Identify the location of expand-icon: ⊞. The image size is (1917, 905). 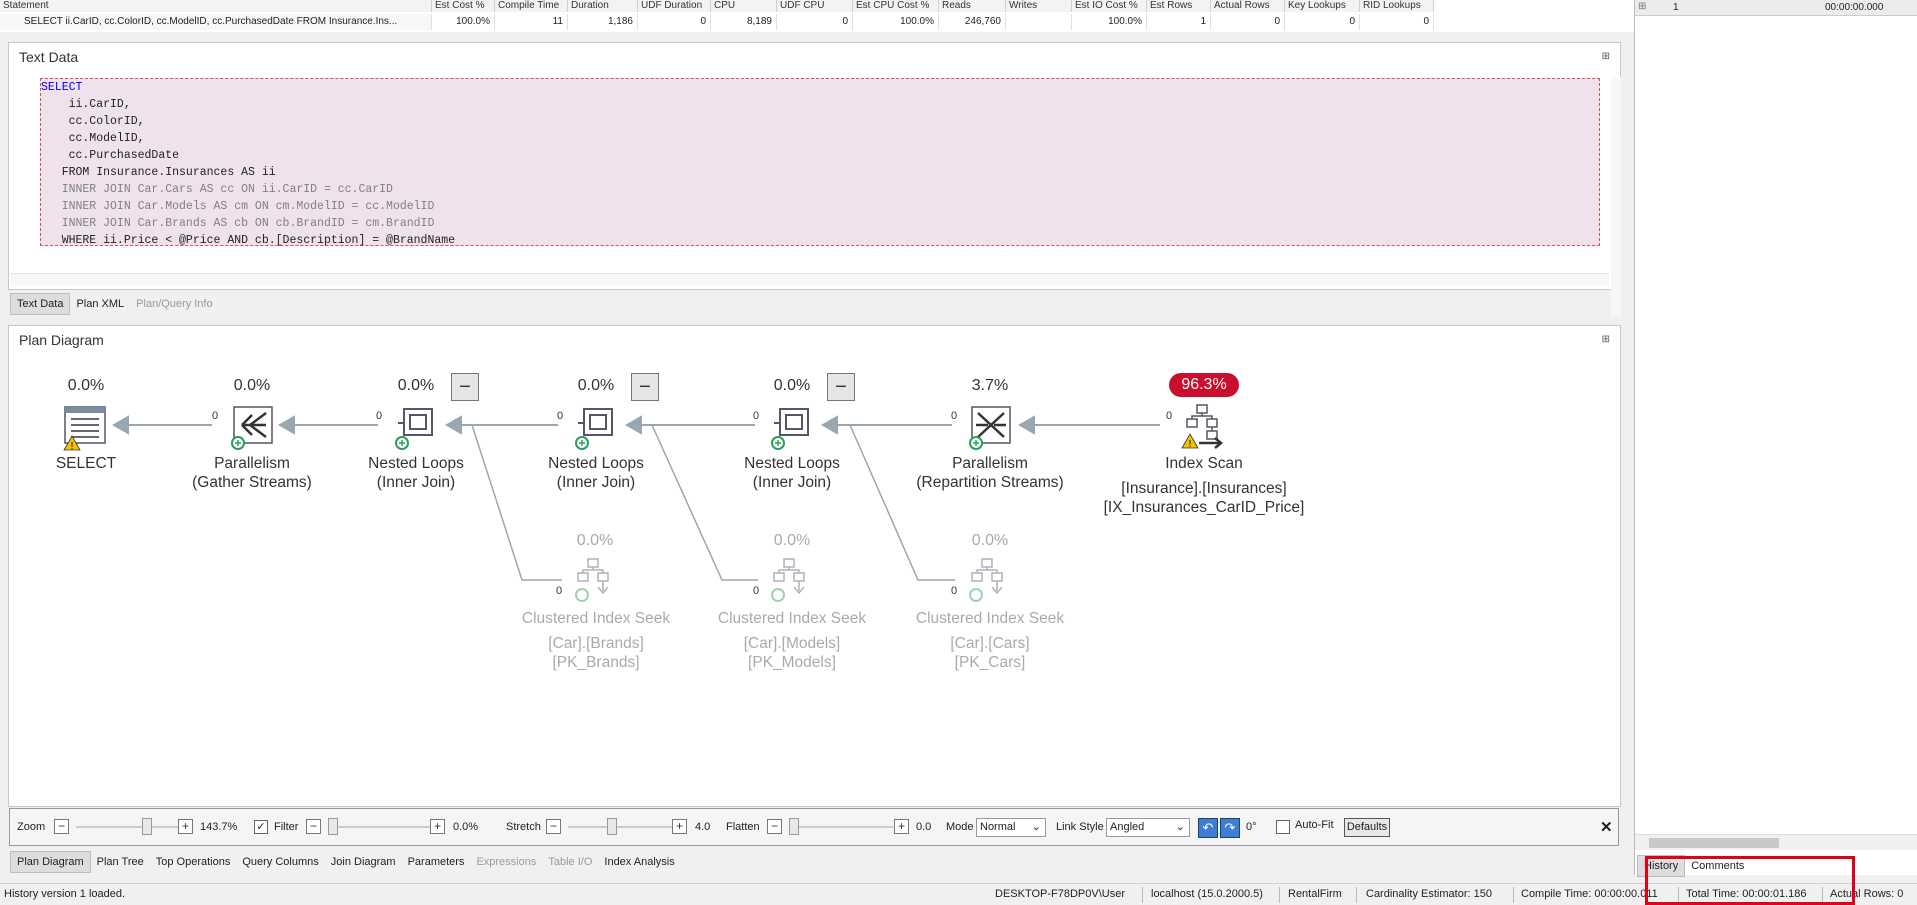
(1642, 6).